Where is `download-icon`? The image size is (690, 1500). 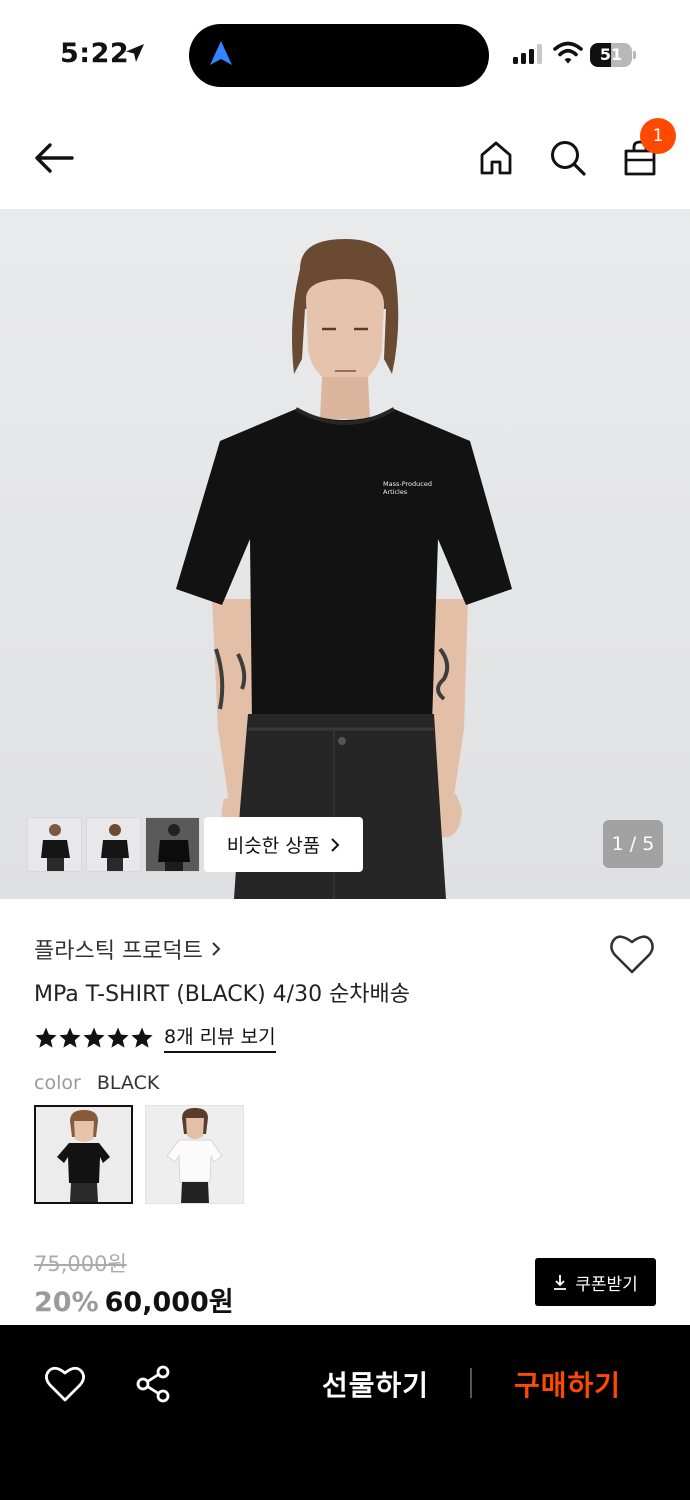 download-icon is located at coordinates (560, 1282).